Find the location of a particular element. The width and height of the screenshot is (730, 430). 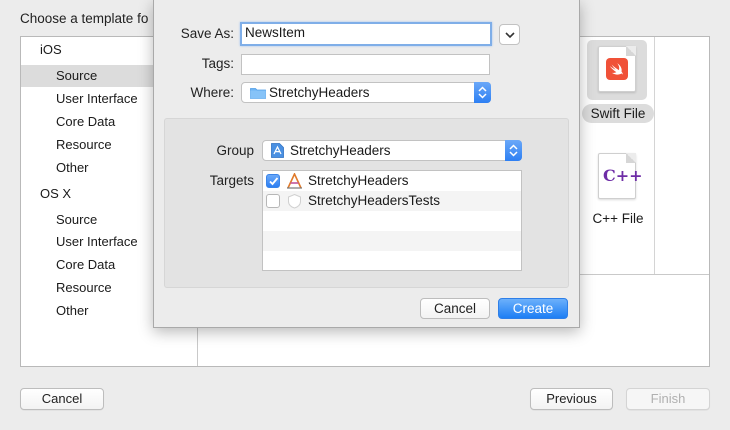

group-value: StretchyHeaders is located at coordinates (340, 150).